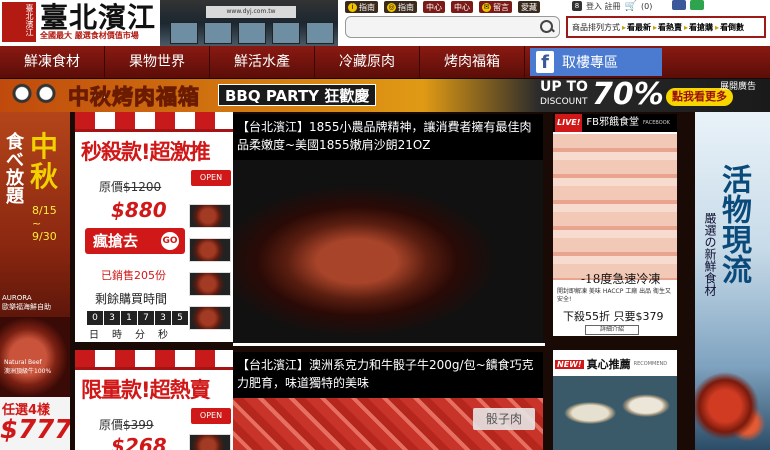 The height and width of the screenshot is (450, 770). I want to click on social-links, so click(688, 5).